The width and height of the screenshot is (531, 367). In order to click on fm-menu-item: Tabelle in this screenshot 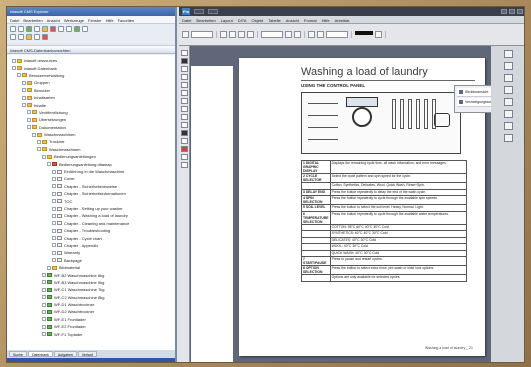, I will do `click(274, 20)`.